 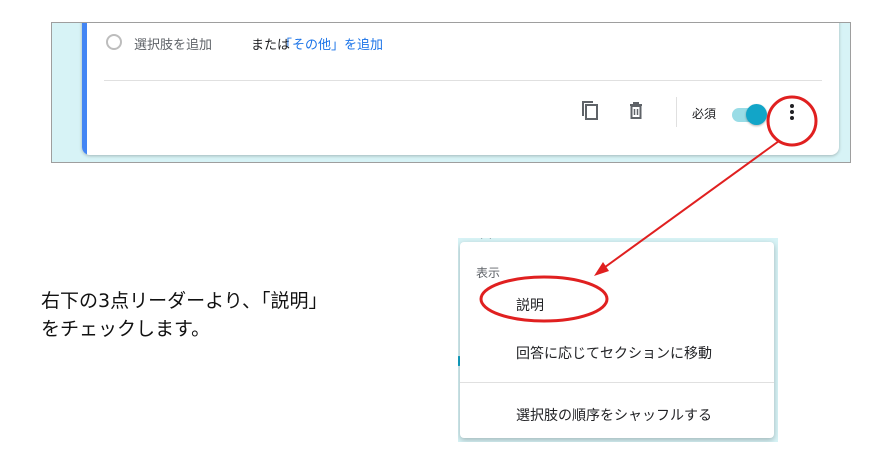 What do you see at coordinates (617, 382) in the screenshot?
I see `menu-divider` at bounding box center [617, 382].